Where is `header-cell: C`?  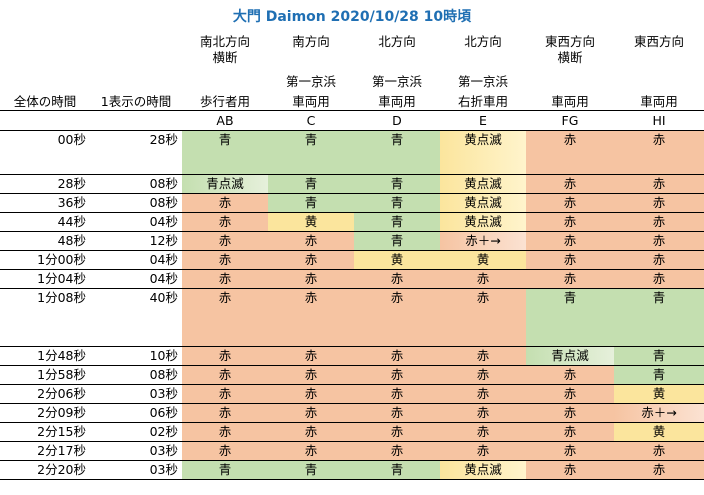
header-cell: C is located at coordinates (311, 120).